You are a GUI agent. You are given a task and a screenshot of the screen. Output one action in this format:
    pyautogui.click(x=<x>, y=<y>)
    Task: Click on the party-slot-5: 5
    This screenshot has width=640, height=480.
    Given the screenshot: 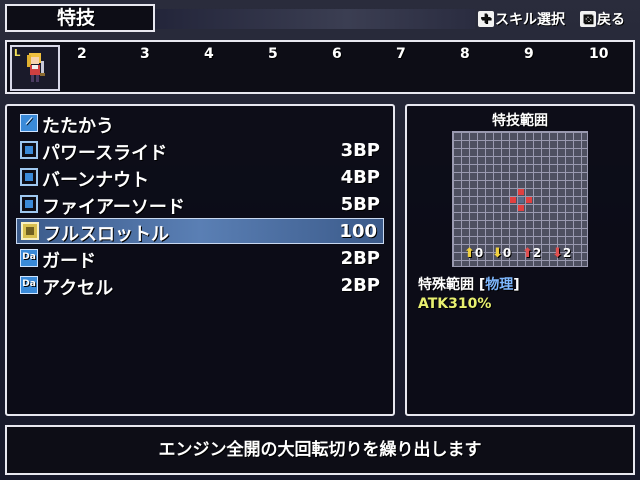 What is the action you would take?
    pyautogui.click(x=273, y=54)
    